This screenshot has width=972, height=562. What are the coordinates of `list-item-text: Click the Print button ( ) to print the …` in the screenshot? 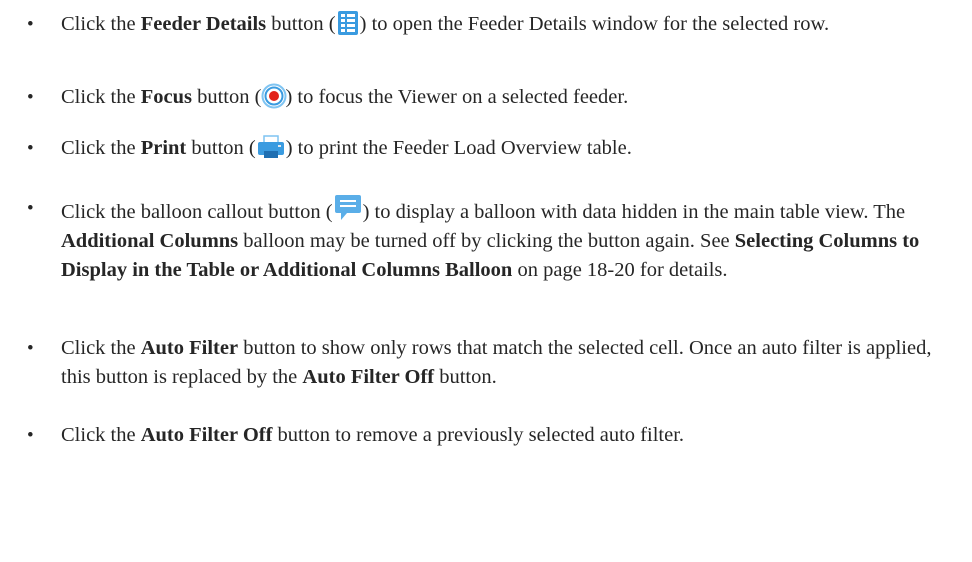 It's located at (511, 148).